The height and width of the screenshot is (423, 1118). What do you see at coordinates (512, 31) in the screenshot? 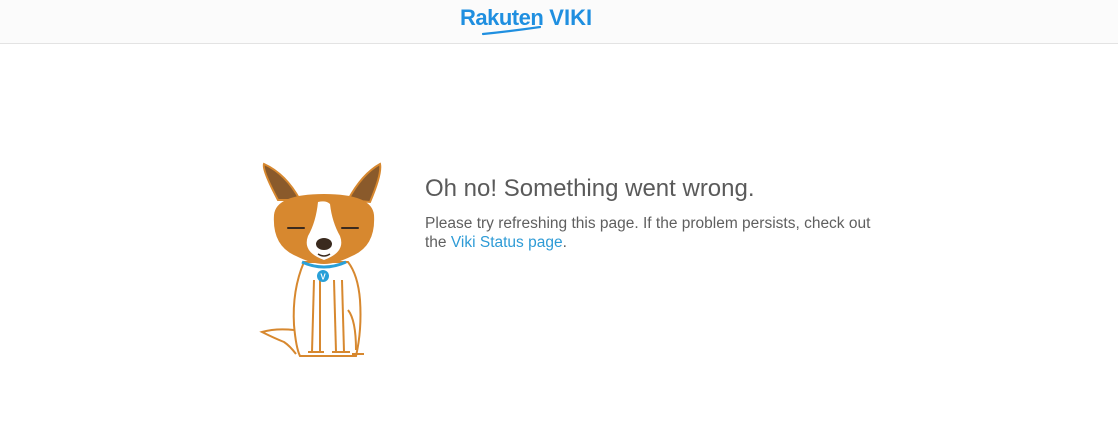
I see `logo-swoosh-icon` at bounding box center [512, 31].